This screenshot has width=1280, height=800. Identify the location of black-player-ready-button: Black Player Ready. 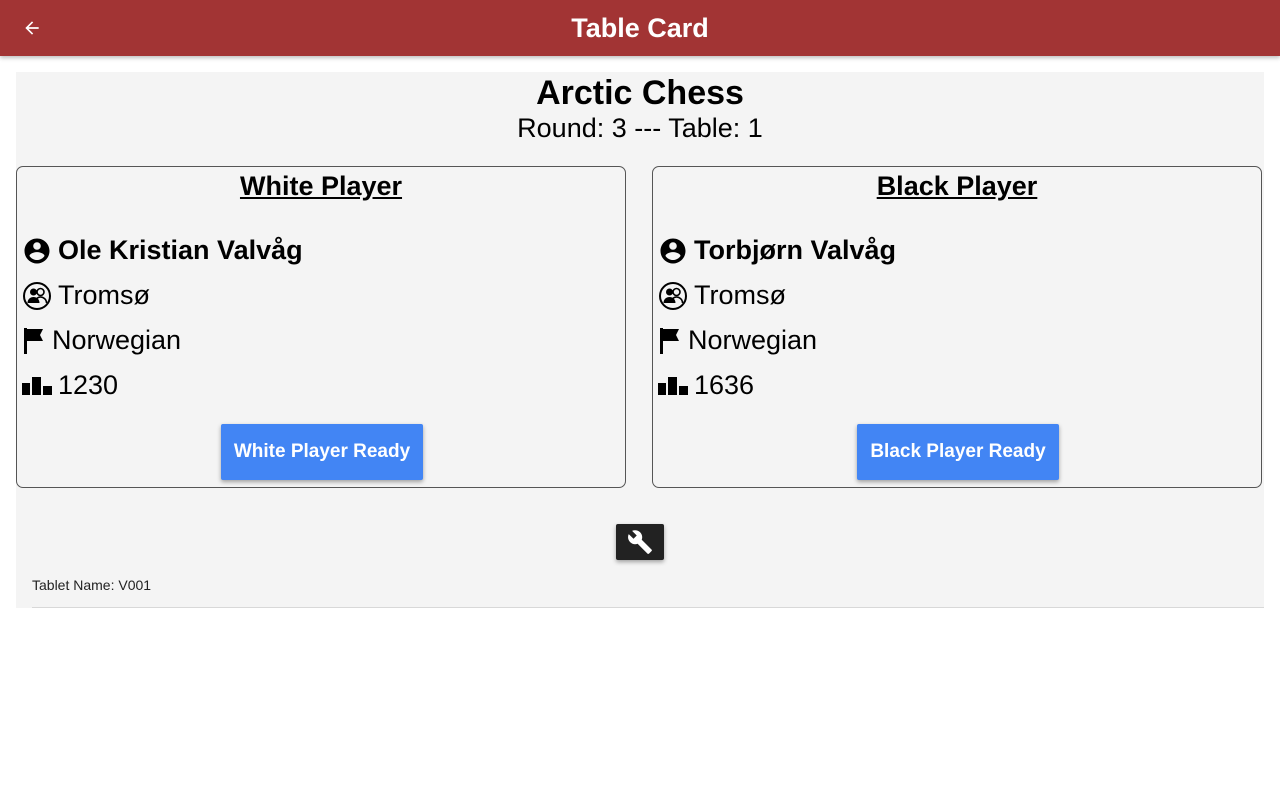
(958, 452).